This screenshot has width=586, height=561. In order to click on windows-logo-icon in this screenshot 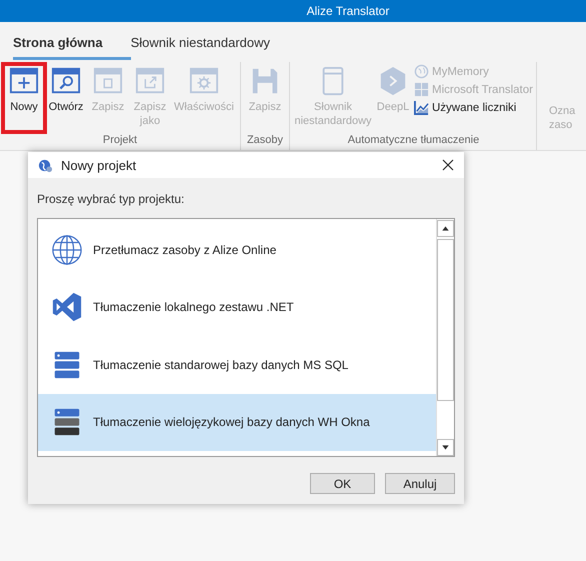, I will do `click(421, 89)`.